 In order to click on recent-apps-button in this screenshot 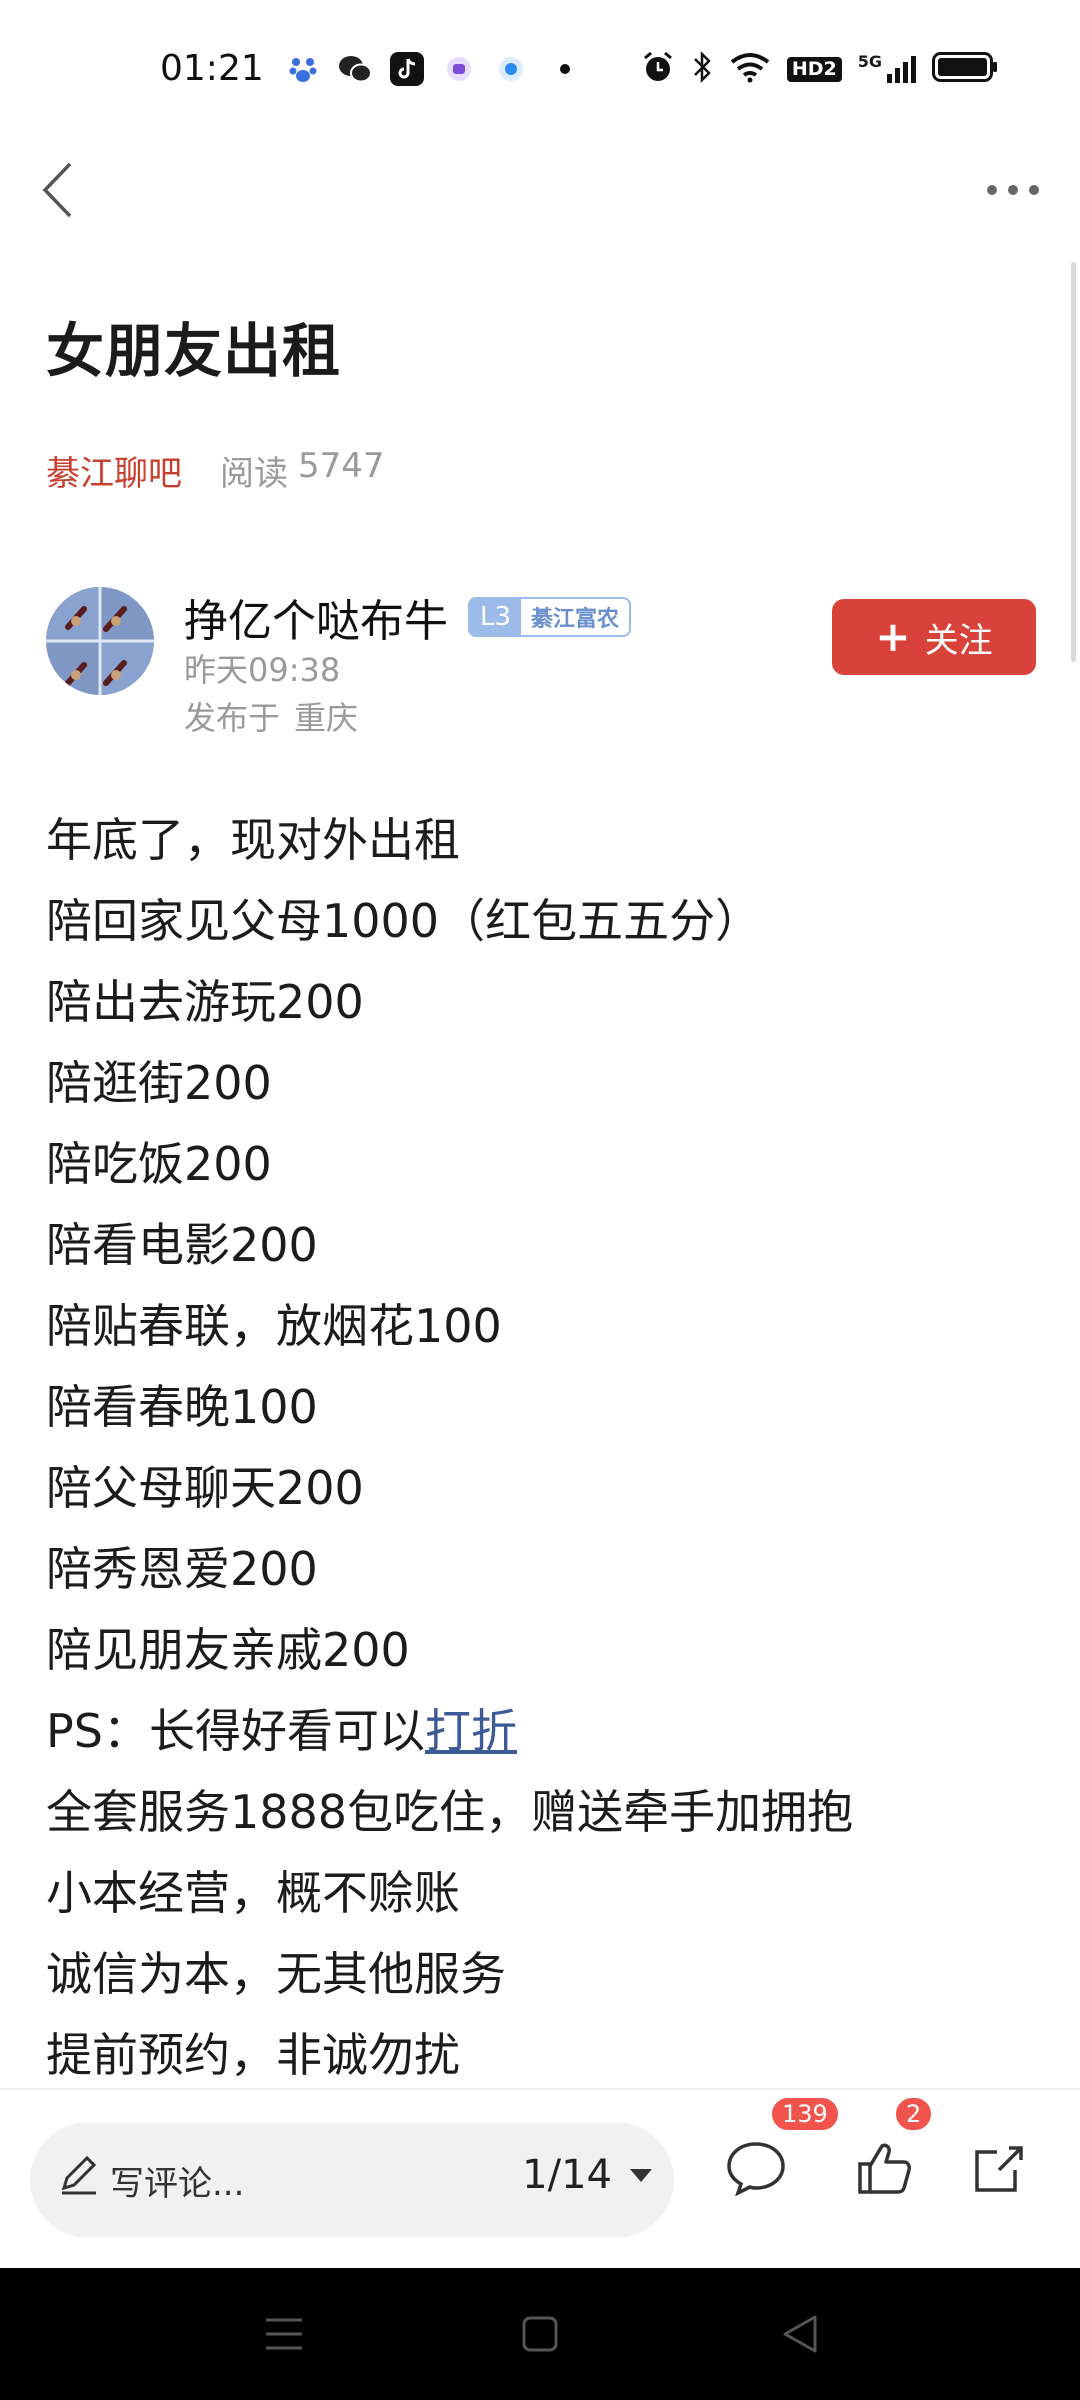, I will do `click(284, 2334)`.